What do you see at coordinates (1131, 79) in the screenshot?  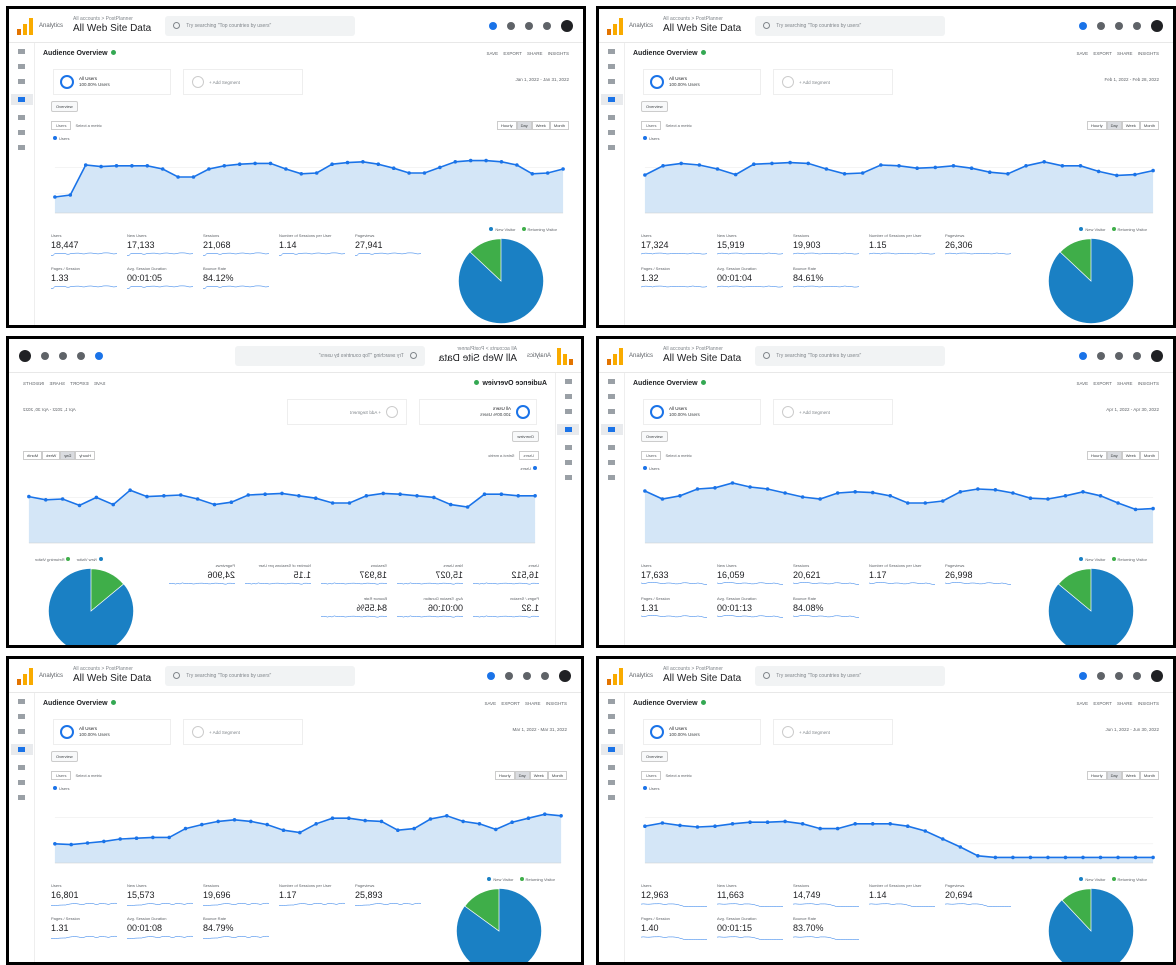 I see `date-range-picker: Feb 1, 2022 - Feb 28, 2022` at bounding box center [1131, 79].